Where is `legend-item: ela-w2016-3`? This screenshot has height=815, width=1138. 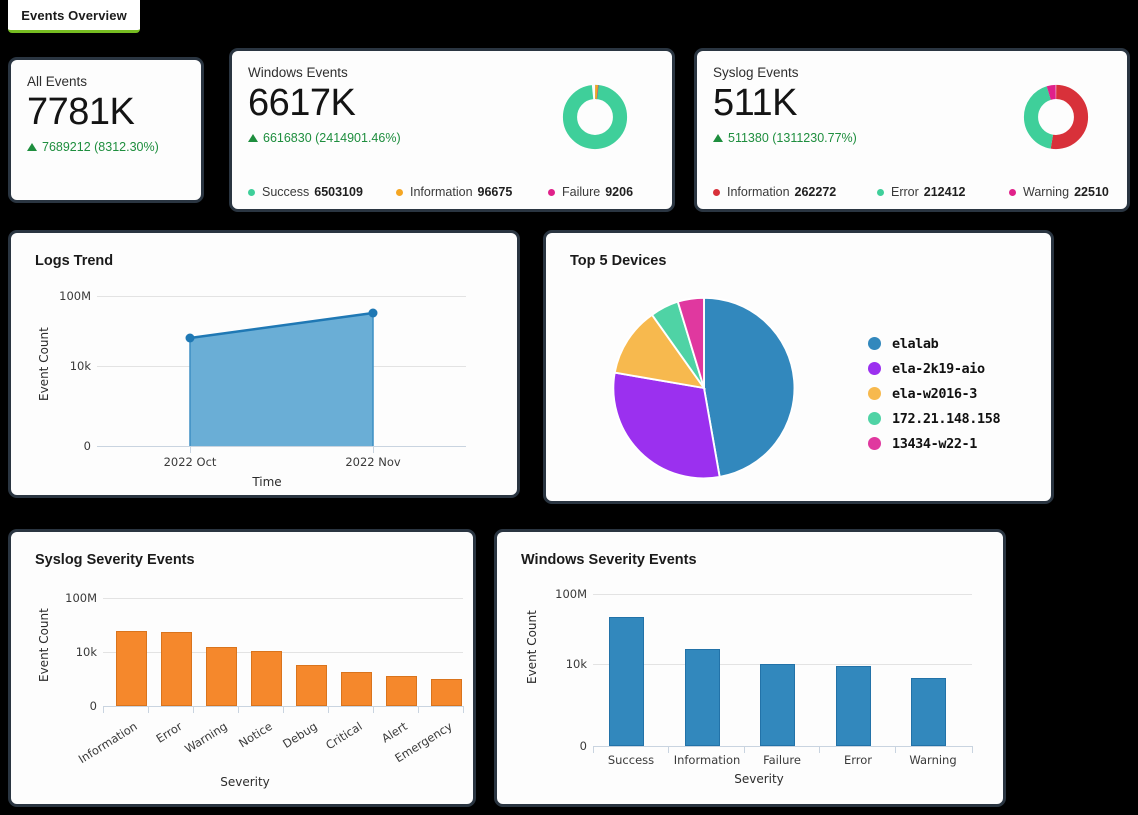
legend-item: ela-w2016-3 is located at coordinates (934, 393).